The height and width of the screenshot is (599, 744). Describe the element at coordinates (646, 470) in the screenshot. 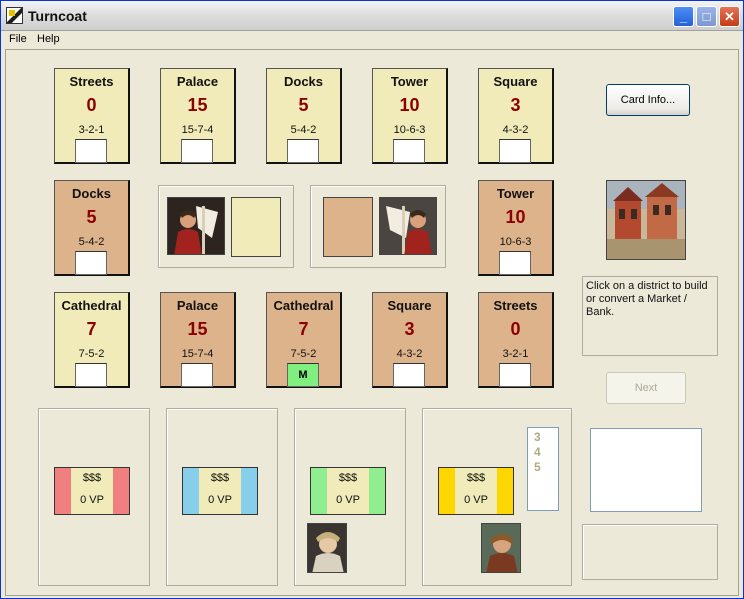

I see `log-textbox` at that location.